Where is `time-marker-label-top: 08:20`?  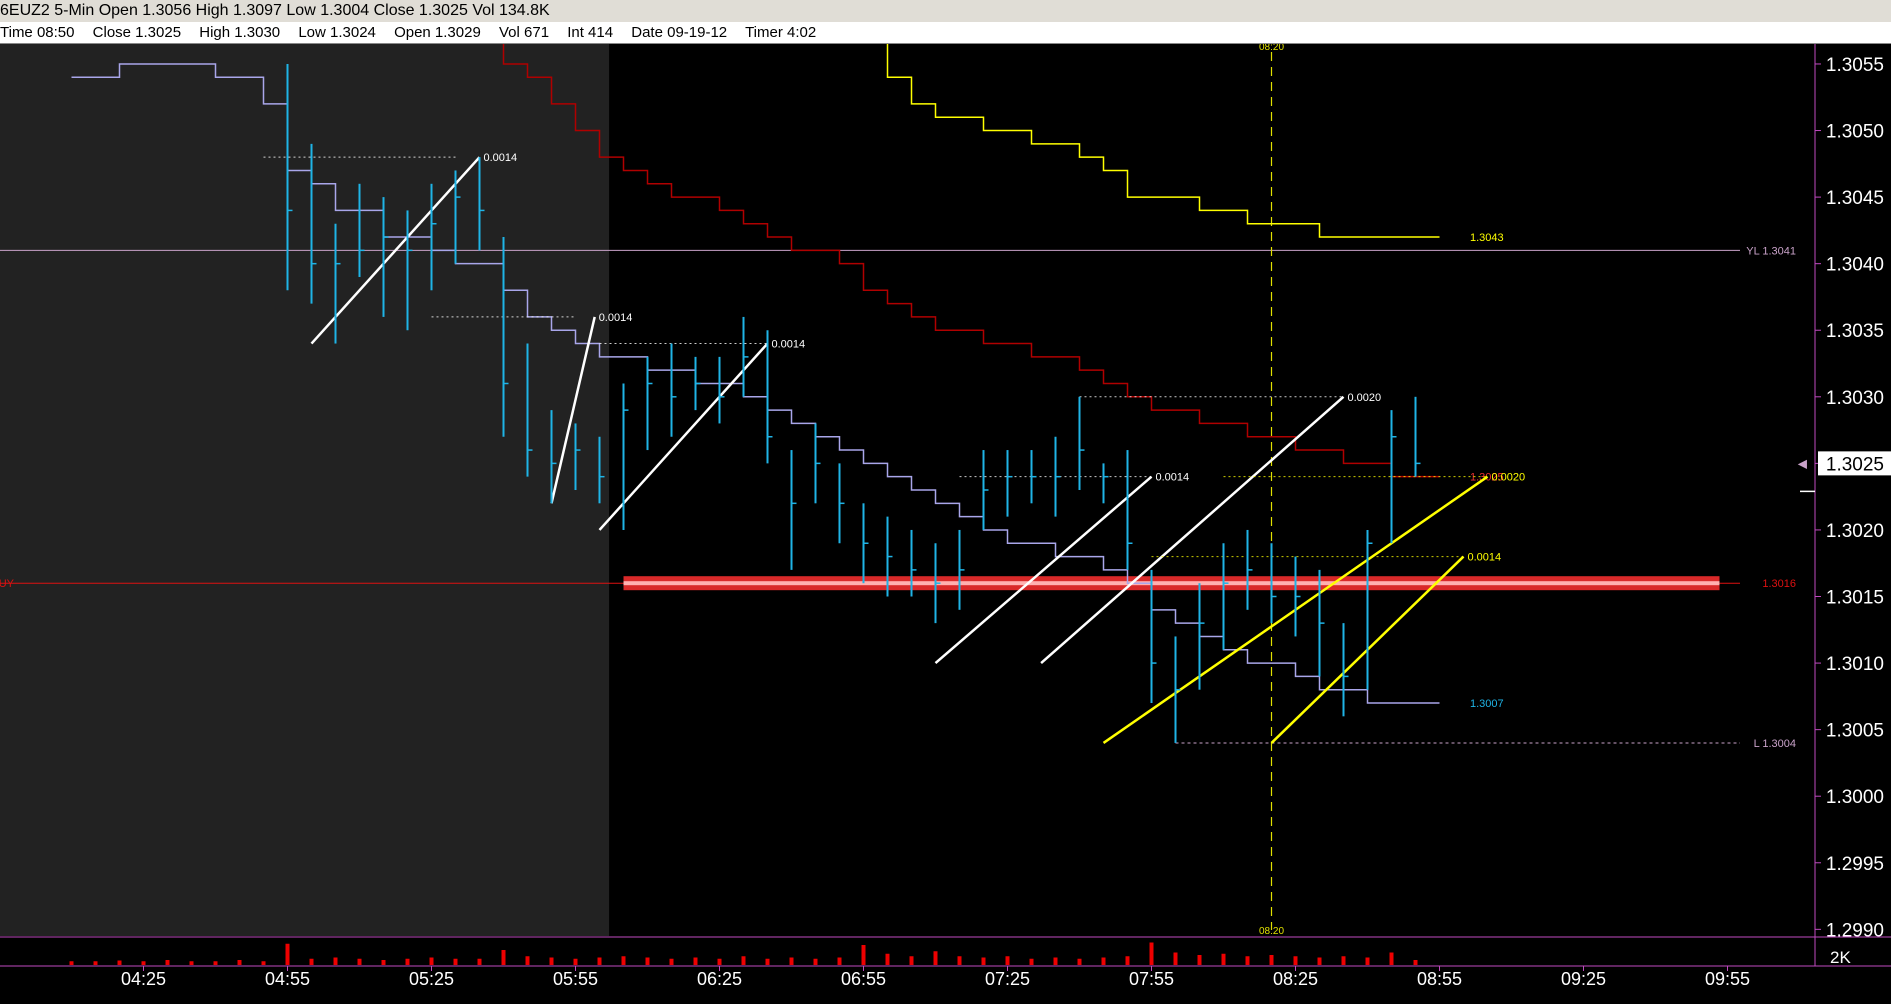
time-marker-label-top: 08:20 is located at coordinates (1271, 48).